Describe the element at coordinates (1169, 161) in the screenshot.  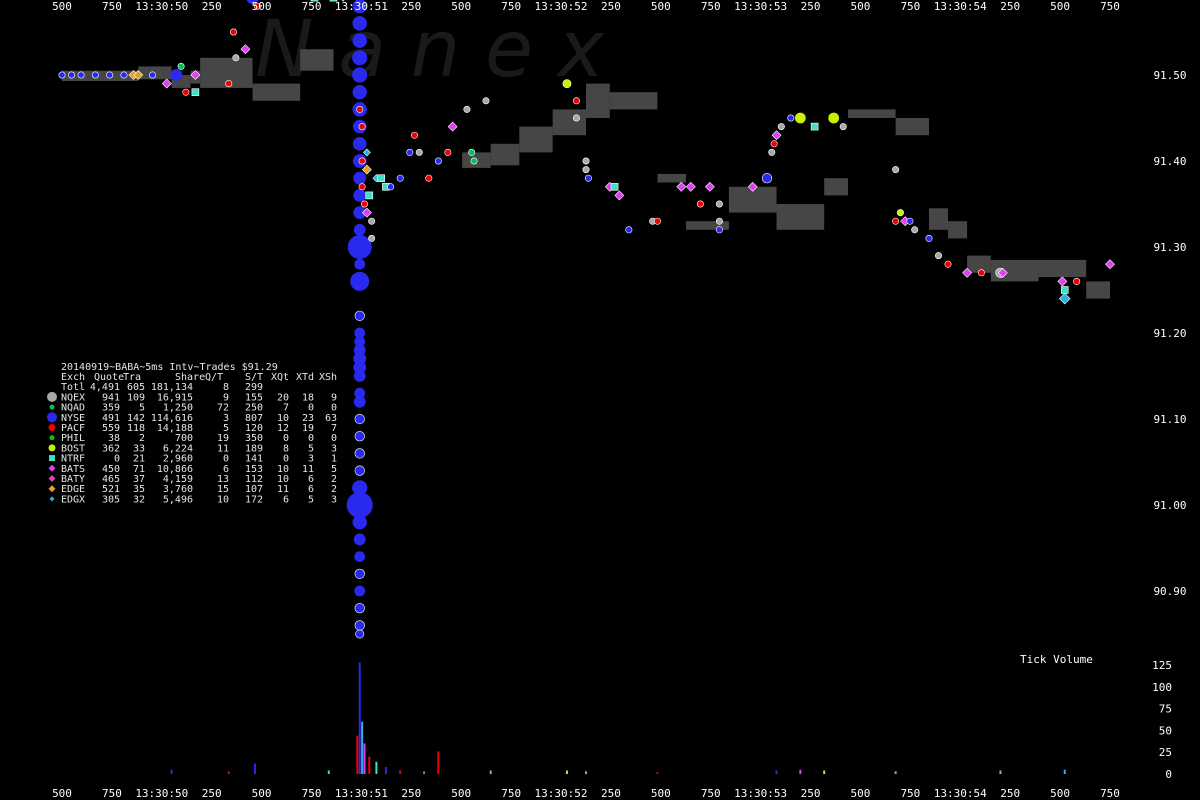
I see `price-tick-label: 91.40` at that location.